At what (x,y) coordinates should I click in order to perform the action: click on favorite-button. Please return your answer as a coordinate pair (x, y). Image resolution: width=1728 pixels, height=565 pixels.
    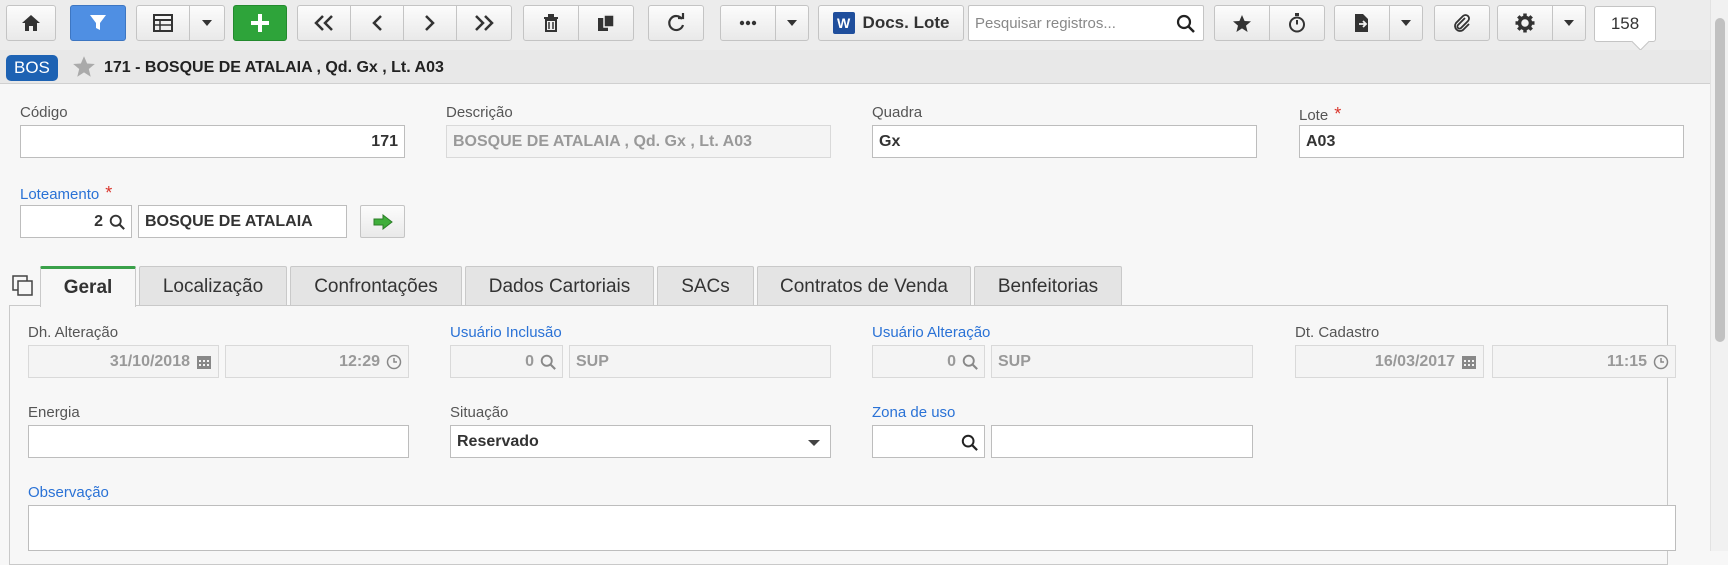
    Looking at the image, I should click on (1242, 23).